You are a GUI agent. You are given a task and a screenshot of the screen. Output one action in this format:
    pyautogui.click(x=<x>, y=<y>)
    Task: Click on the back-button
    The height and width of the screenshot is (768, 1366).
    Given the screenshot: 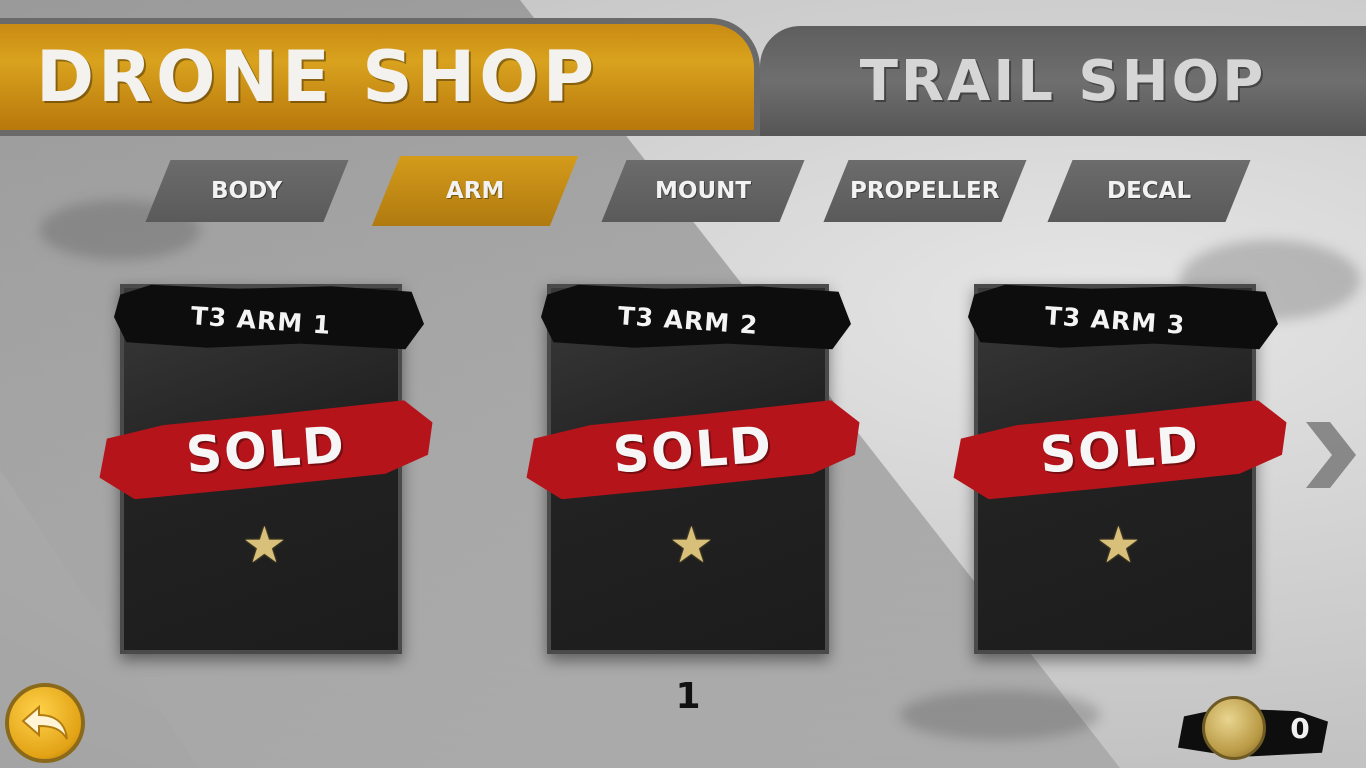 What is the action you would take?
    pyautogui.click(x=45, y=723)
    